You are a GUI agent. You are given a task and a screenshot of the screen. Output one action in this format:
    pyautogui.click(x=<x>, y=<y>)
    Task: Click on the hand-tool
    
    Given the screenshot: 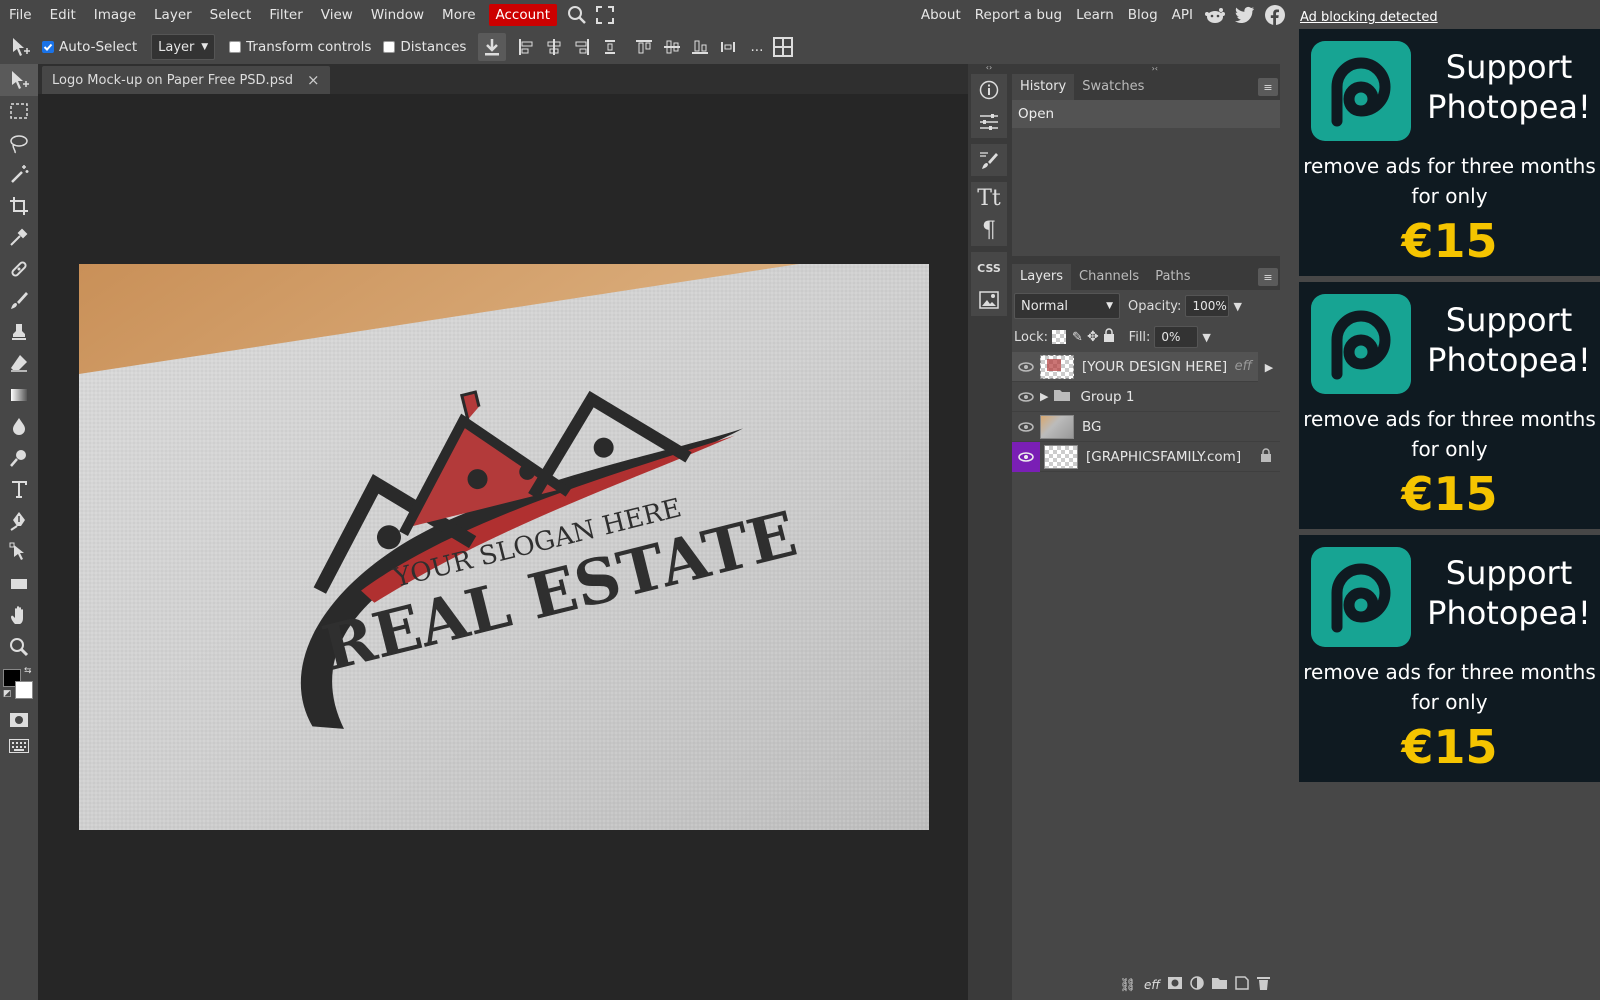 What is the action you would take?
    pyautogui.click(x=19, y=616)
    